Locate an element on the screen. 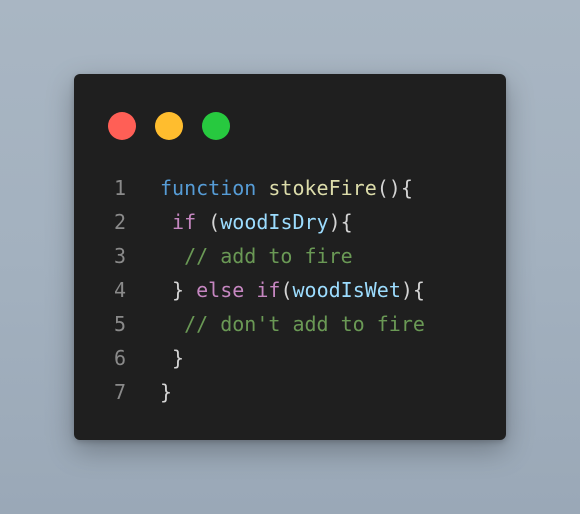 The height and width of the screenshot is (514, 580). code-token: (){ is located at coordinates (394, 188).